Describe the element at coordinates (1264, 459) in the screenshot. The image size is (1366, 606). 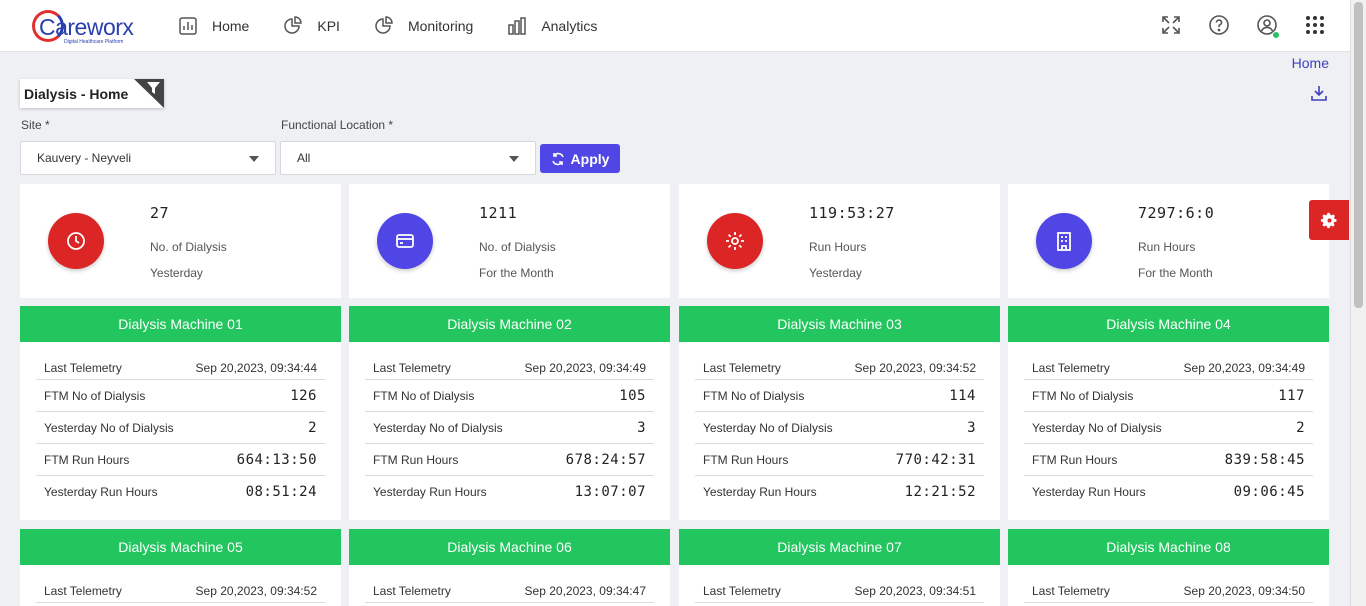
I see `ftm-run-hours-value: 839:58:45` at that location.